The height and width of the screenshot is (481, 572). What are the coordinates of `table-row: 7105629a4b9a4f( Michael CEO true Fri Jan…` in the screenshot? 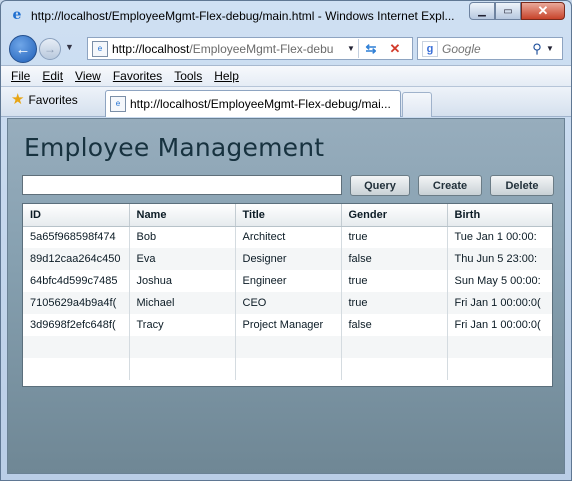 It's located at (287, 303).